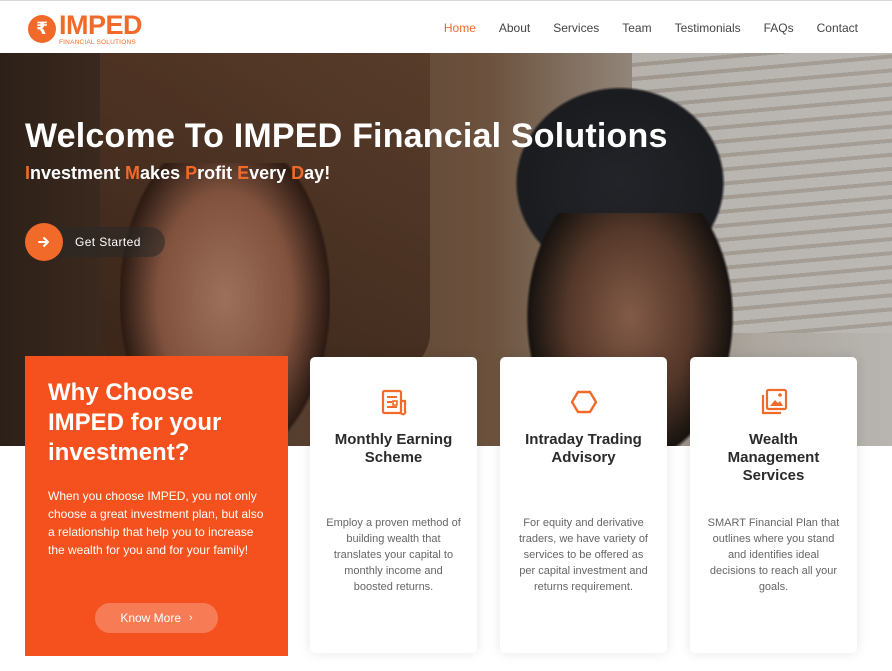 Image resolution: width=892 pixels, height=671 pixels. Describe the element at coordinates (133, 173) in the screenshot. I see `tagline-letter: M` at that location.